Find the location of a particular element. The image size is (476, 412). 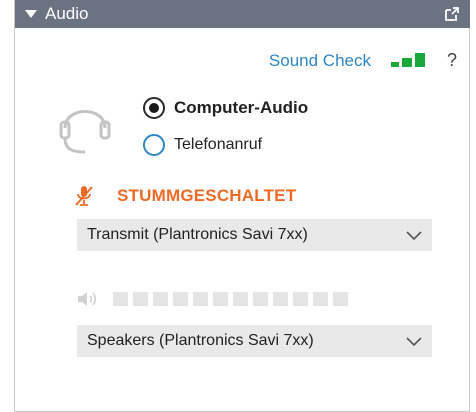

microphone-select: Transmit (Plantronics Savi 7xx) is located at coordinates (254, 235).